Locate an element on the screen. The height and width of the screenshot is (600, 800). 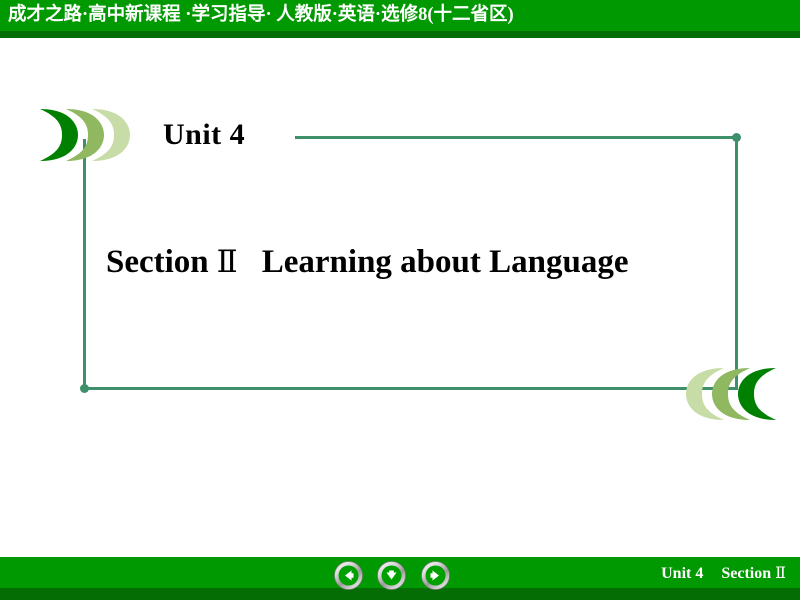
footer-section-number: Ⅱ is located at coordinates (780, 572).